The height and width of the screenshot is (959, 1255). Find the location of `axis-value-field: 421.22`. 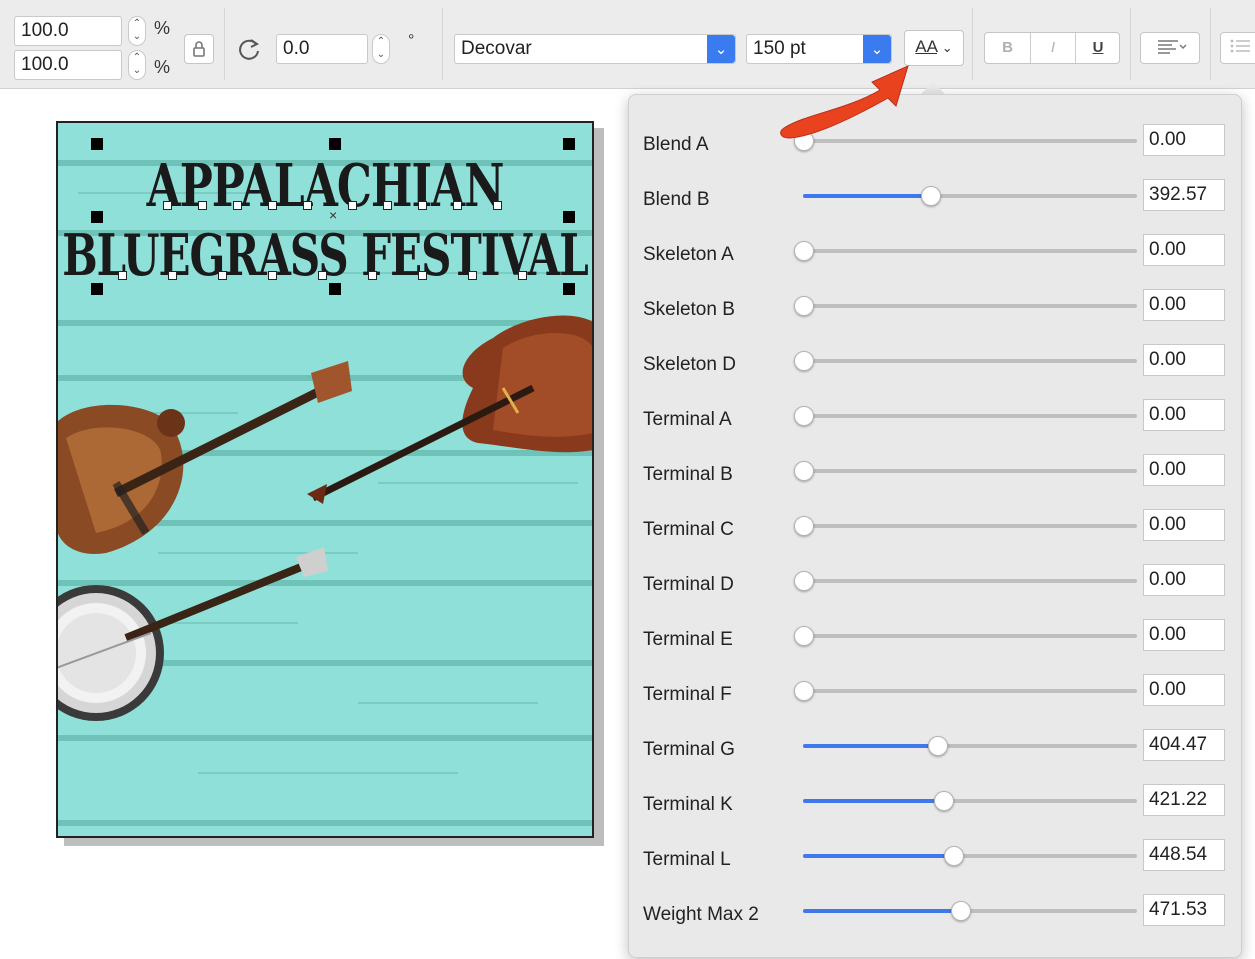

axis-value-field: 421.22 is located at coordinates (1184, 800).